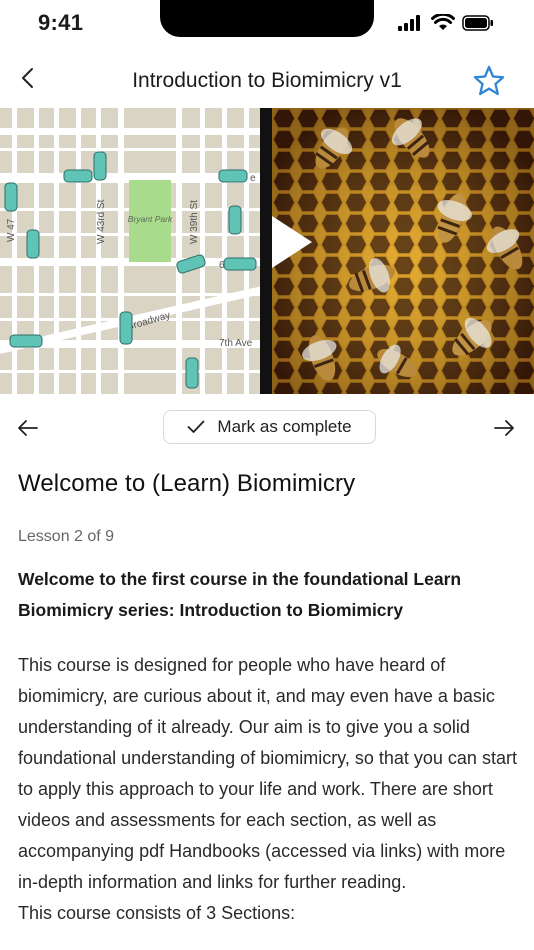 The width and height of the screenshot is (534, 950). What do you see at coordinates (196, 426) in the screenshot?
I see `checkmark-icon` at bounding box center [196, 426].